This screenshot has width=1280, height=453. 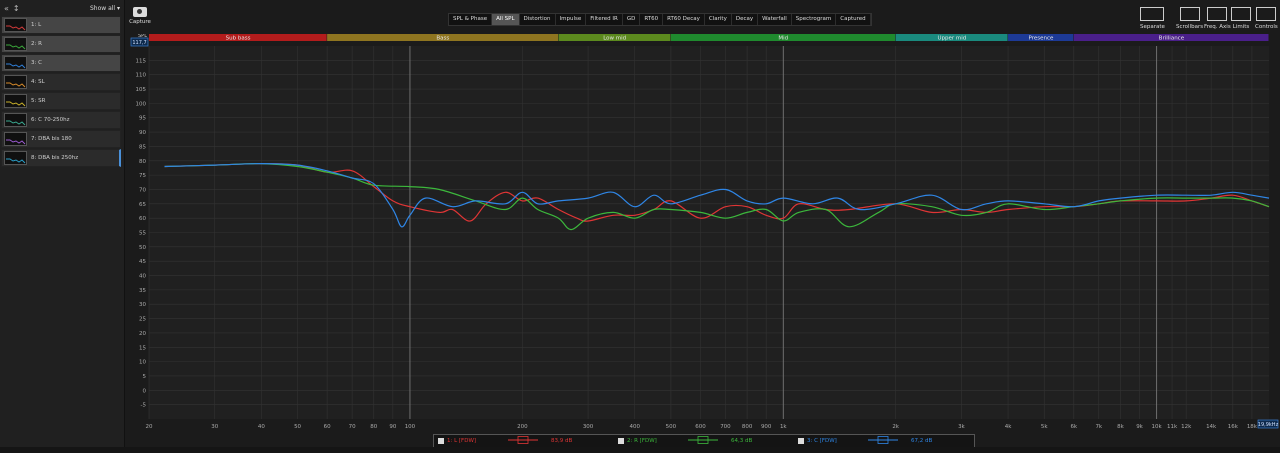 I want to click on x-tick-label: 700, so click(x=725, y=427).